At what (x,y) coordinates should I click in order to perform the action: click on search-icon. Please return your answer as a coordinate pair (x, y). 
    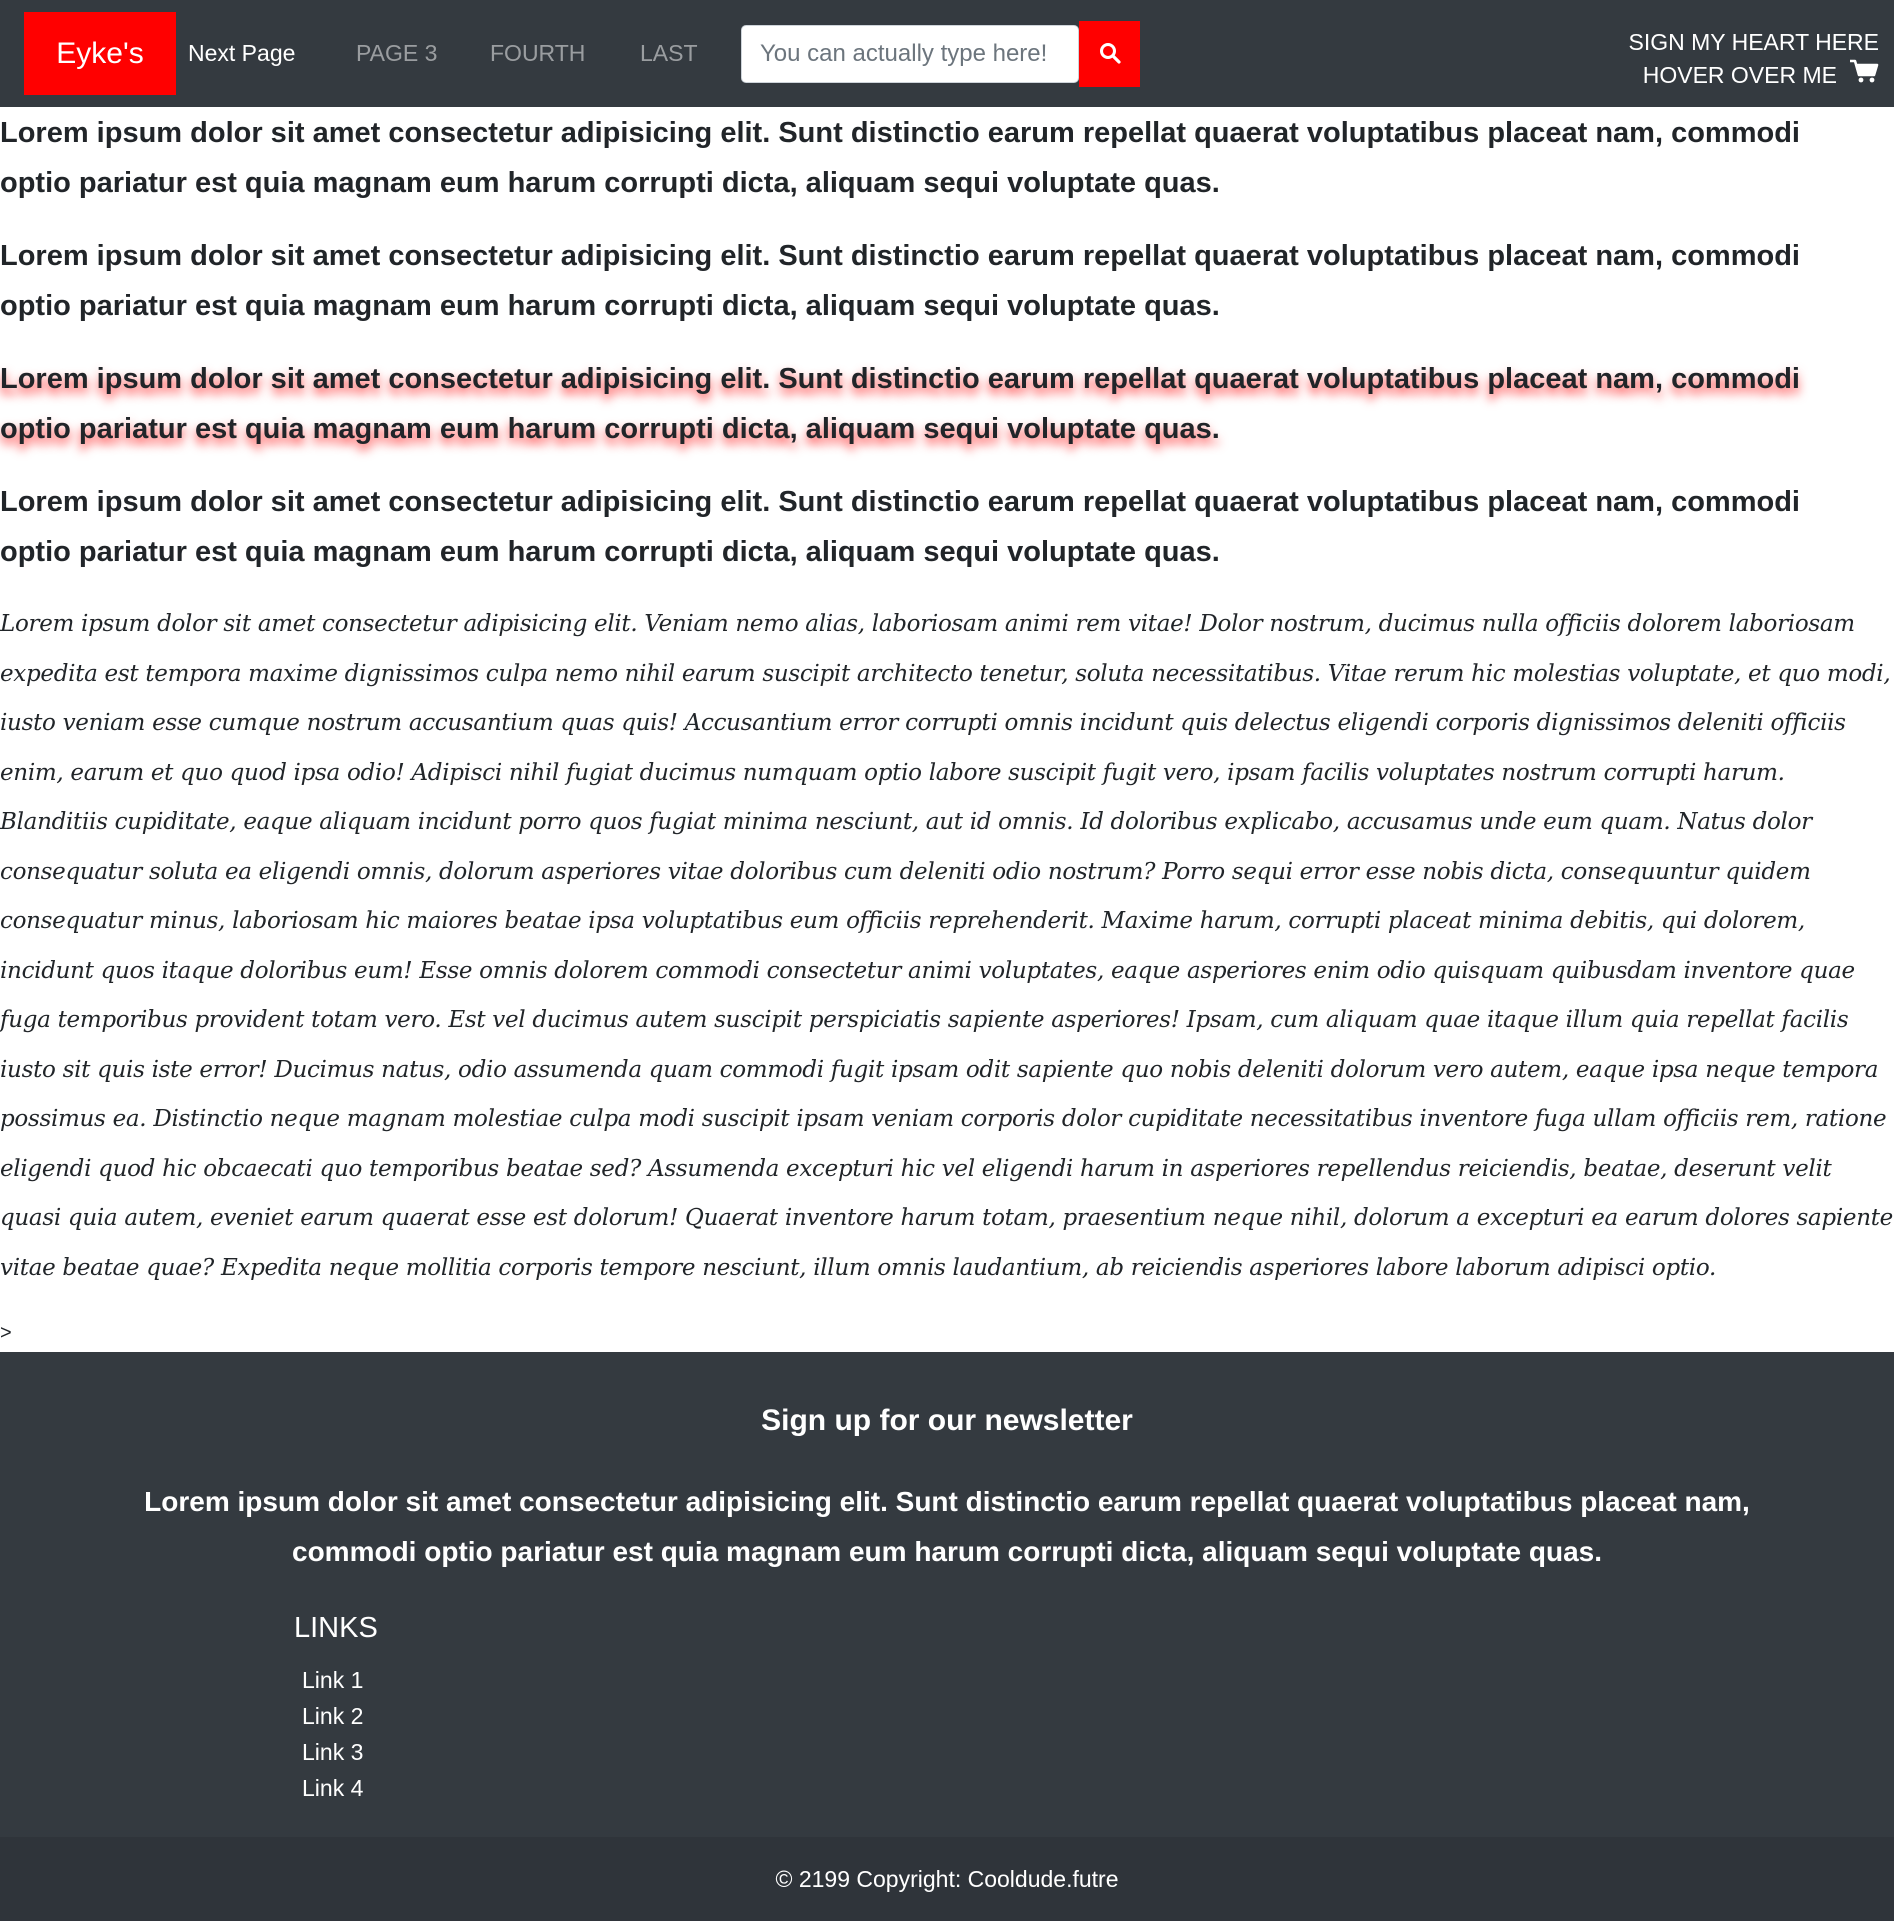
    Looking at the image, I should click on (1110, 54).